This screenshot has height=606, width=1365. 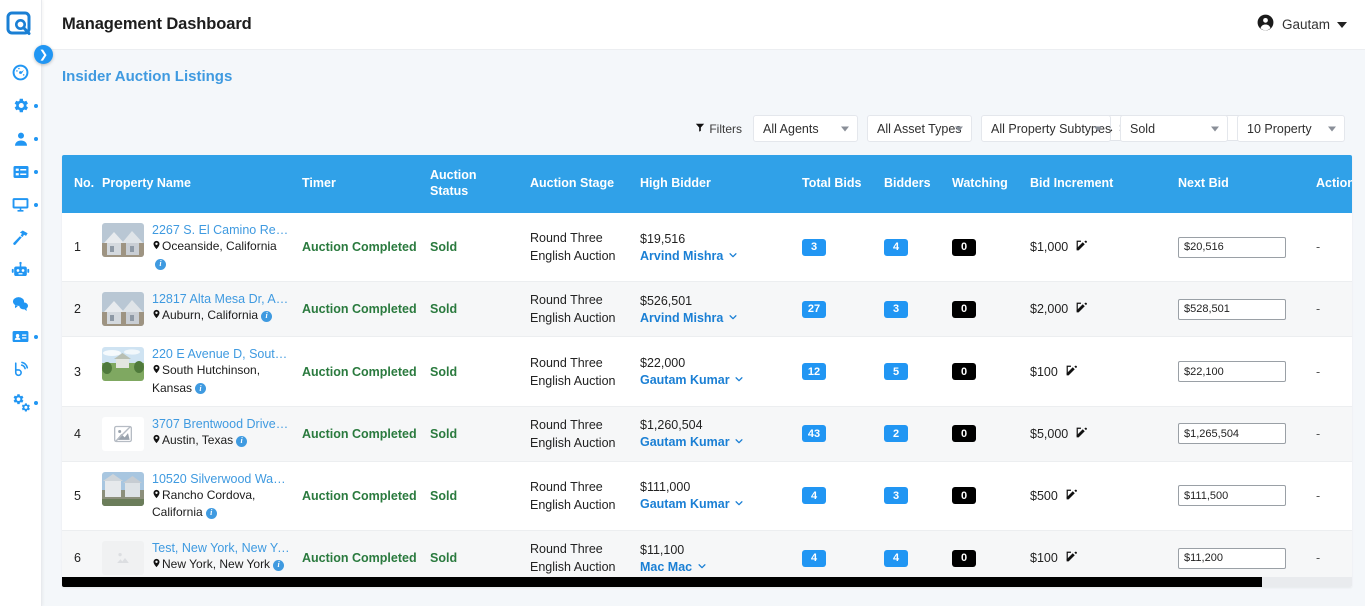 I want to click on auction-stage-cell: Round ThreeEnglish Auction, so click(x=579, y=434).